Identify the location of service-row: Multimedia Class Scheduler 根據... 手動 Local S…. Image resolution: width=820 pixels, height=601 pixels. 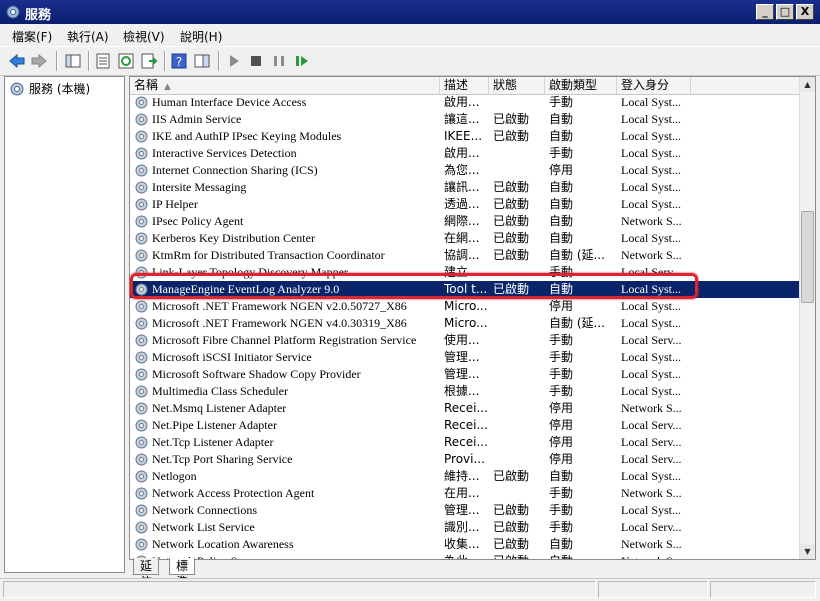
(465, 391).